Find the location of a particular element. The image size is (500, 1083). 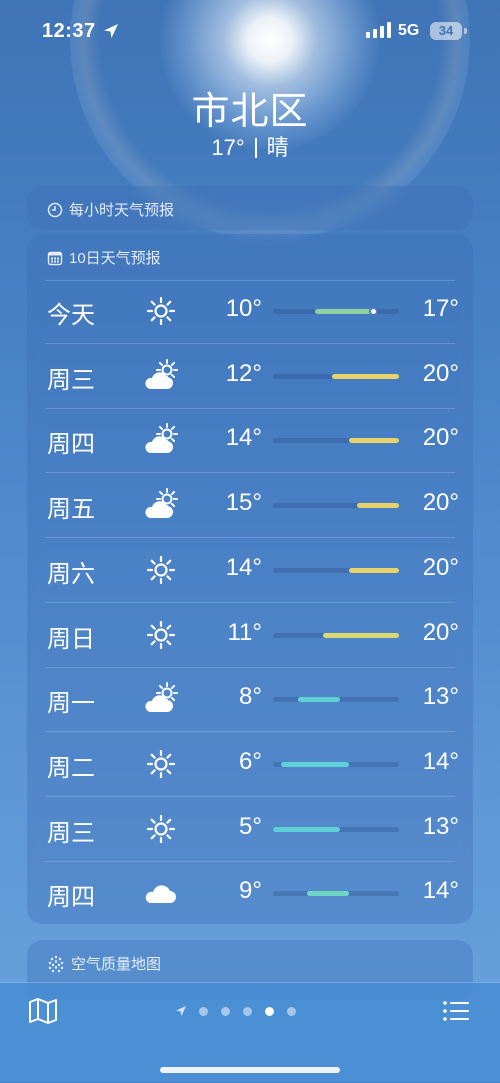

ten-day-forecast-header: 10日天气预报 is located at coordinates (104, 257).